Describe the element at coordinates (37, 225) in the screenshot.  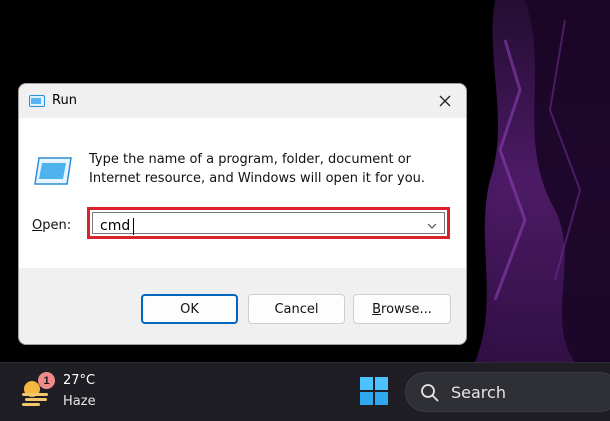
I see `open-label-accel: O` at that location.